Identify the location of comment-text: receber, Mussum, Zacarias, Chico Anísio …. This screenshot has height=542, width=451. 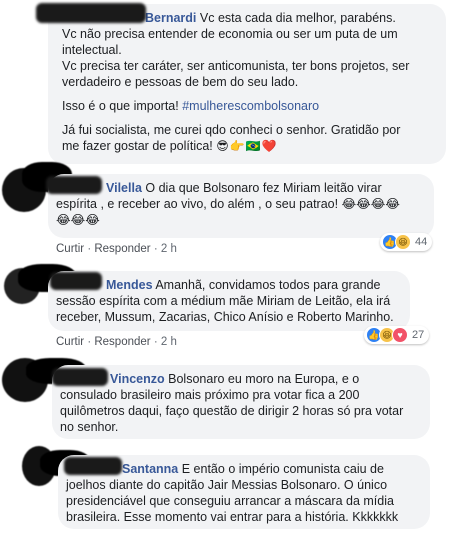
(225, 317).